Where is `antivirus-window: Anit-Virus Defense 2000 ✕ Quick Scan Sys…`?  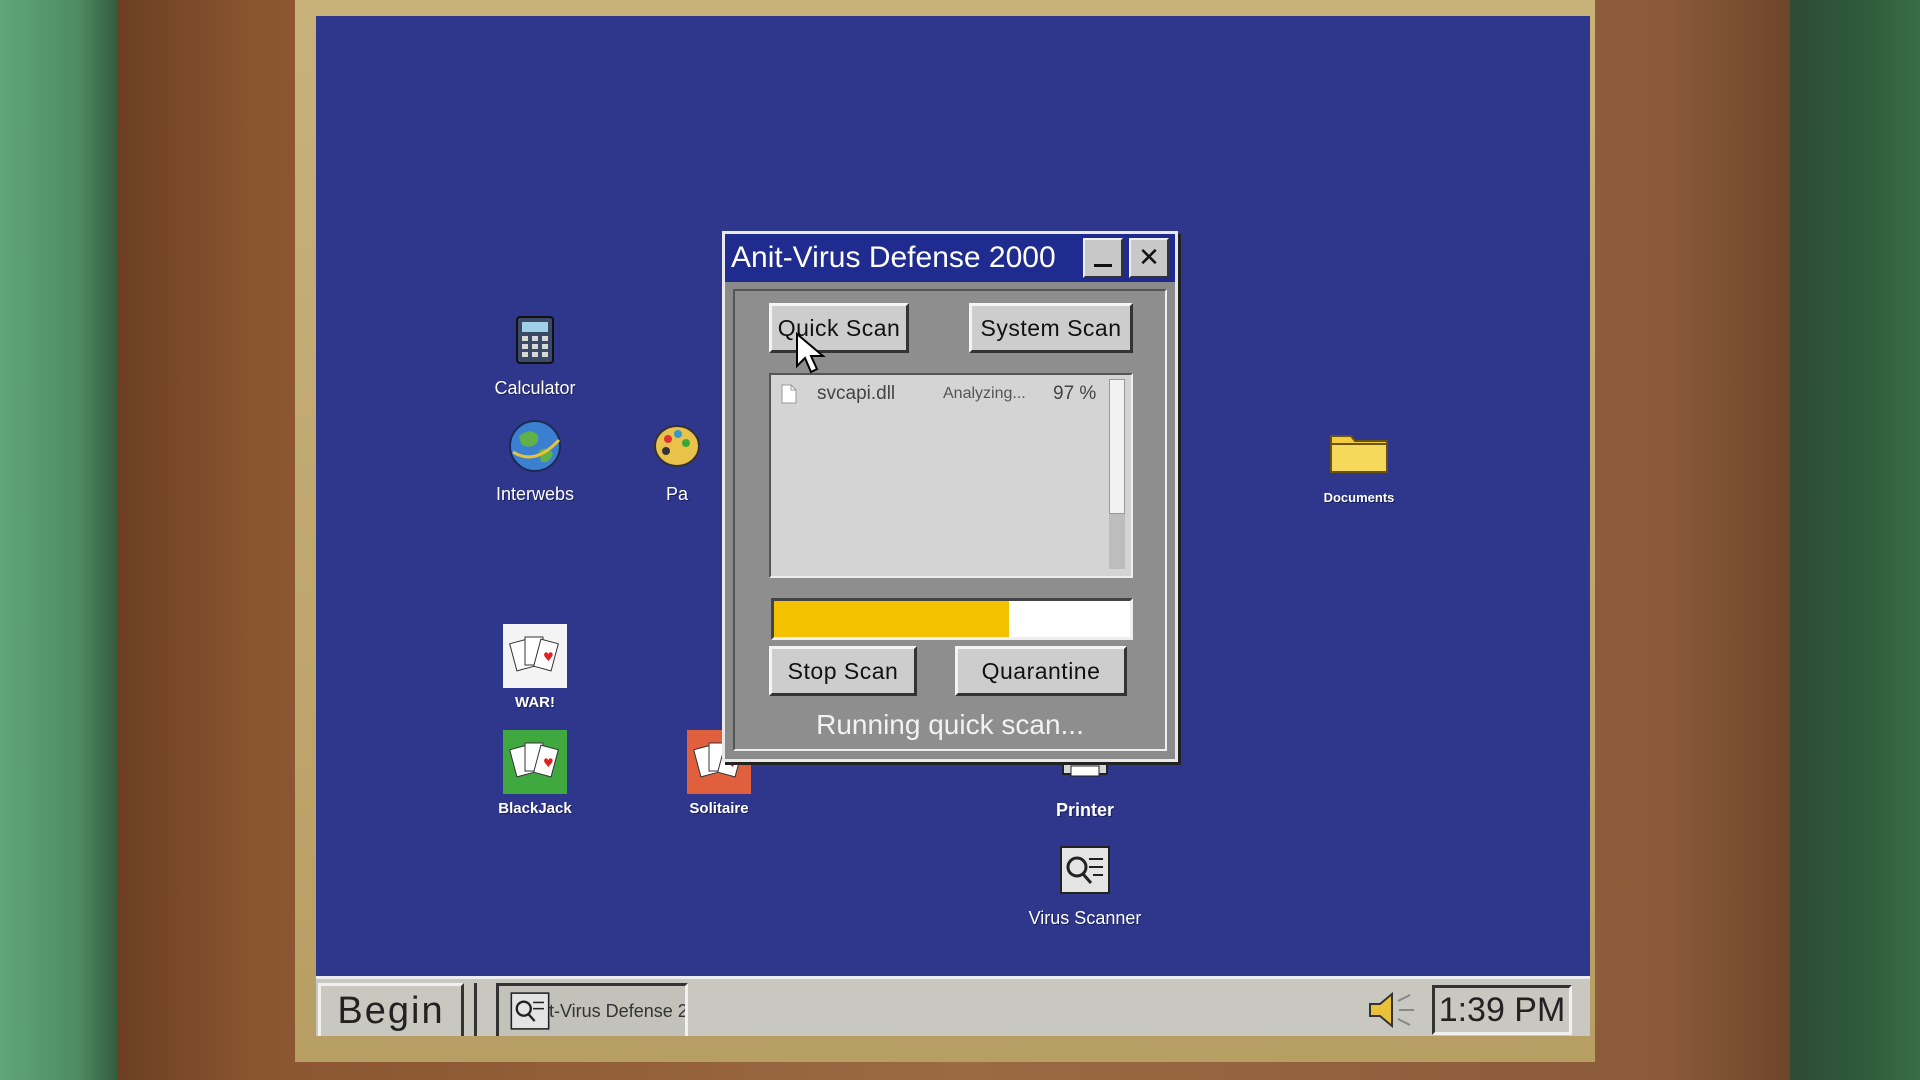
antivirus-window: Anit-Virus Defense 2000 ✕ Quick Scan Sys… is located at coordinates (950, 496).